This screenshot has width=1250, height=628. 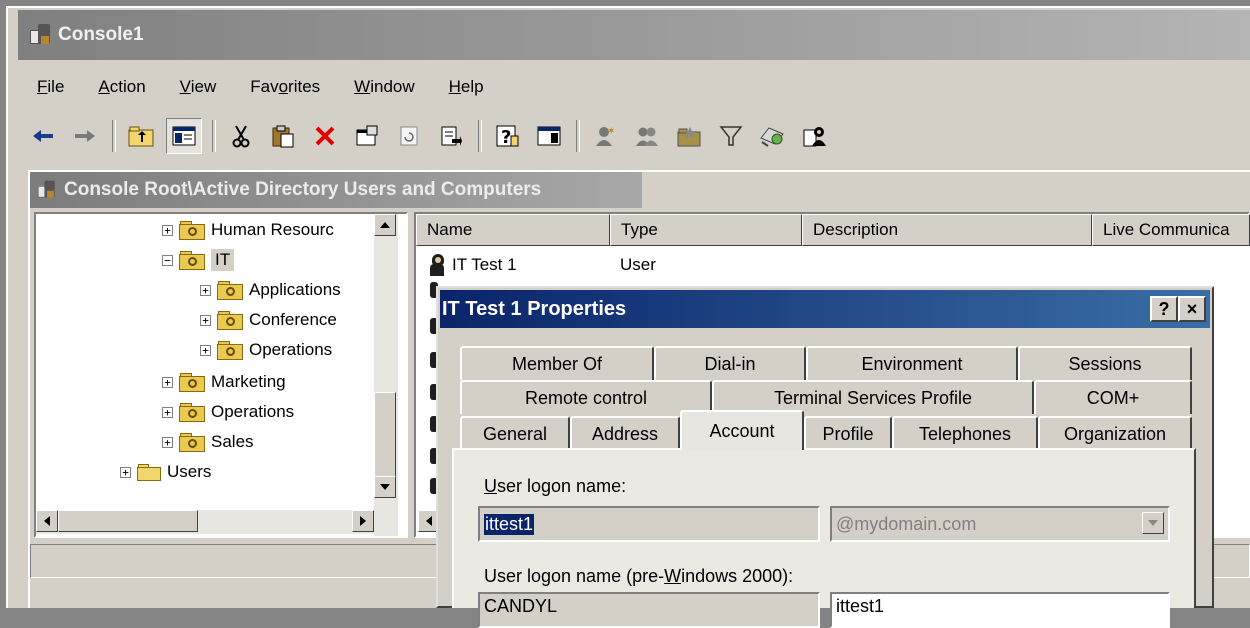 What do you see at coordinates (912, 363) in the screenshot?
I see `tab-environment: Environment` at bounding box center [912, 363].